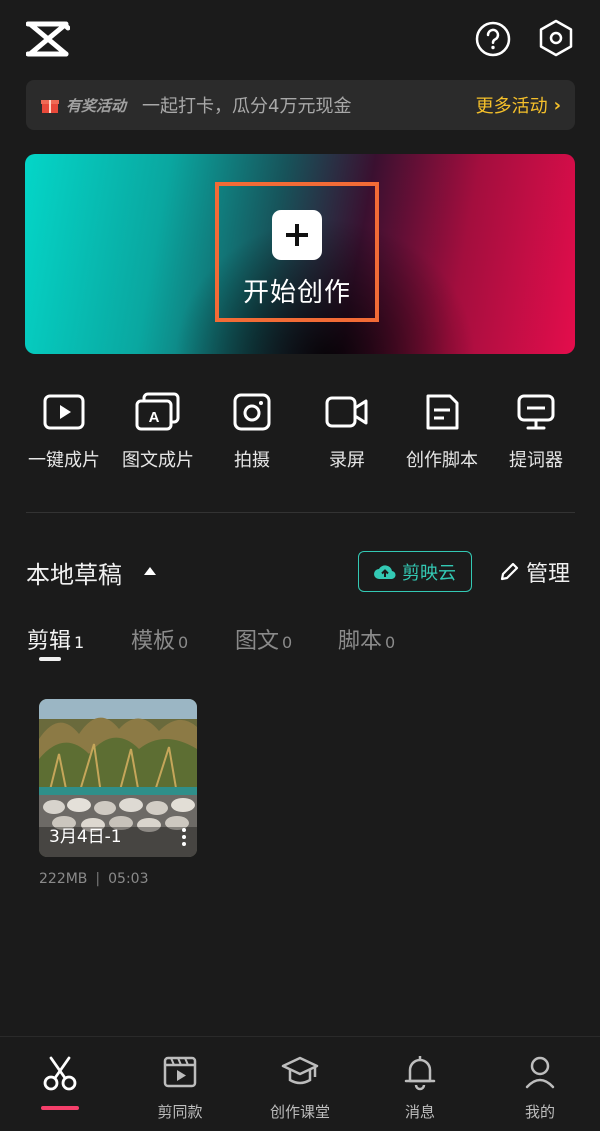  What do you see at coordinates (85, 837) in the screenshot?
I see `draft-name: 3月4日-1` at bounding box center [85, 837].